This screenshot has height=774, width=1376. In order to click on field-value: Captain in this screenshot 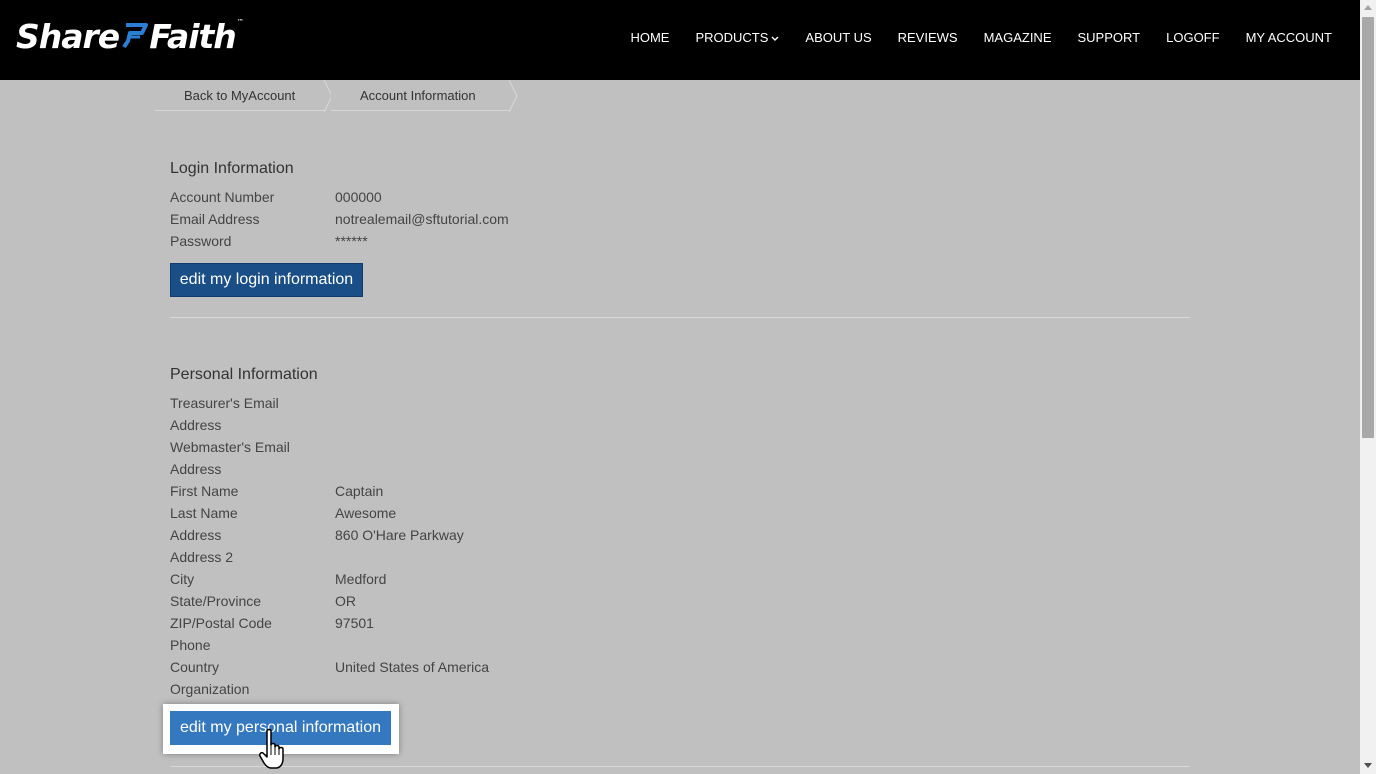, I will do `click(359, 491)`.